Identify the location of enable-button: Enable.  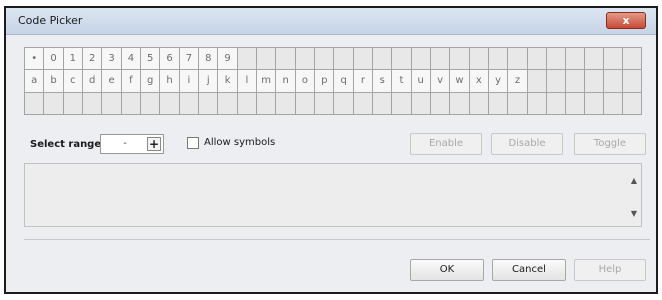
(446, 144).